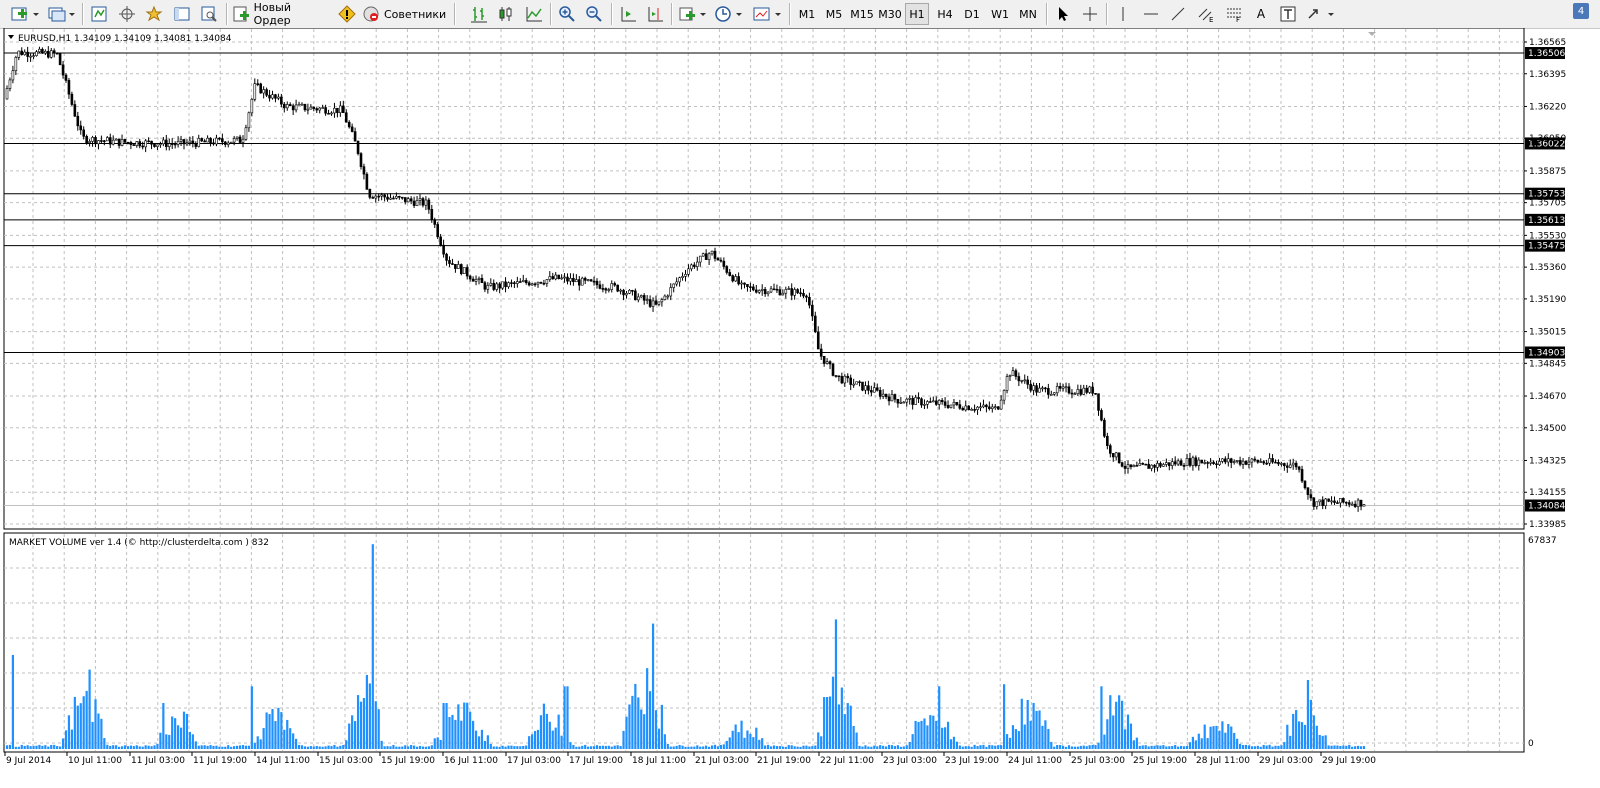 This screenshot has height=788, width=1600. What do you see at coordinates (1321, 14) in the screenshot?
I see `arrows-button` at bounding box center [1321, 14].